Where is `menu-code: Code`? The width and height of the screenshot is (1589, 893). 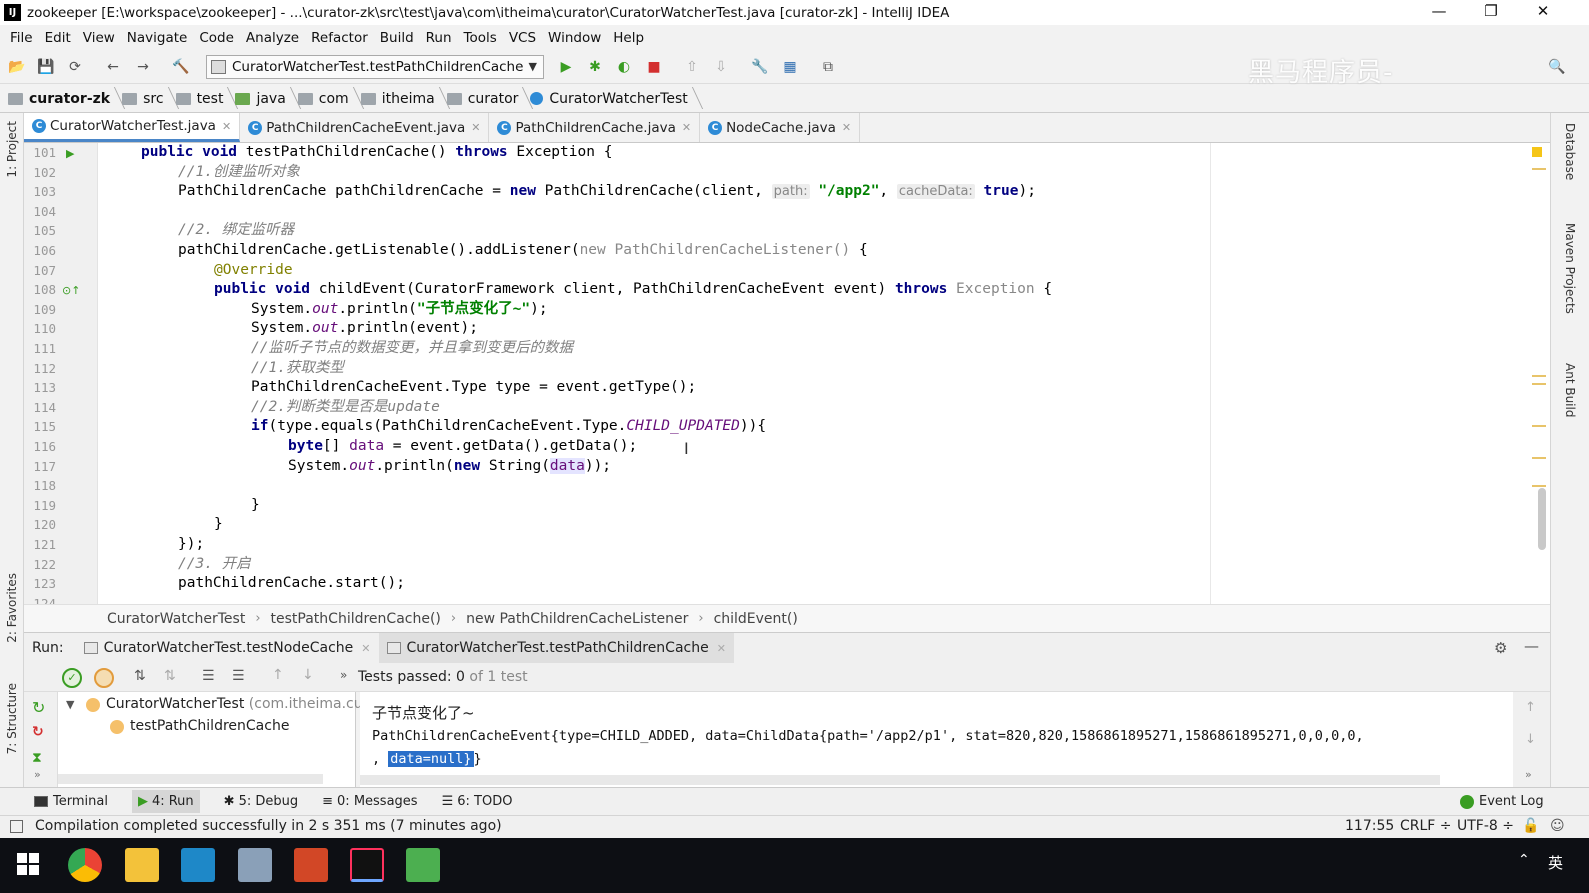 menu-code: Code is located at coordinates (216, 38).